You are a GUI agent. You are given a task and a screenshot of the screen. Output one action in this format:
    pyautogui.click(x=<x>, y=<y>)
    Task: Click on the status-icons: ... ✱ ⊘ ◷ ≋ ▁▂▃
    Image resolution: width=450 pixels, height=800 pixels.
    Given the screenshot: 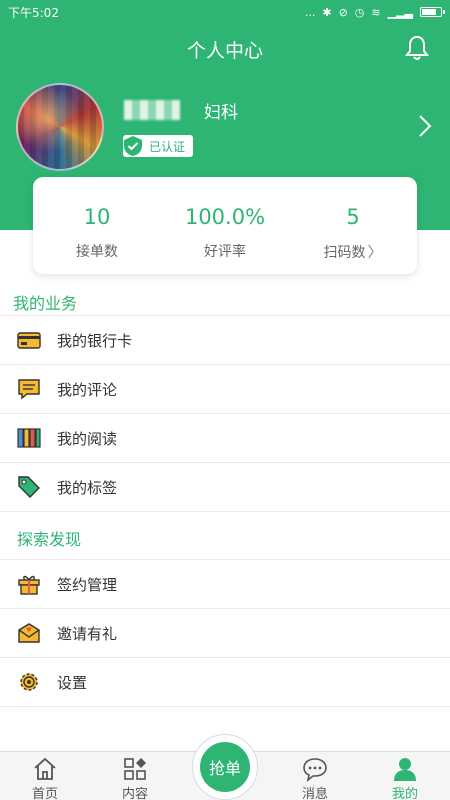 What is the action you would take?
    pyautogui.click(x=374, y=12)
    